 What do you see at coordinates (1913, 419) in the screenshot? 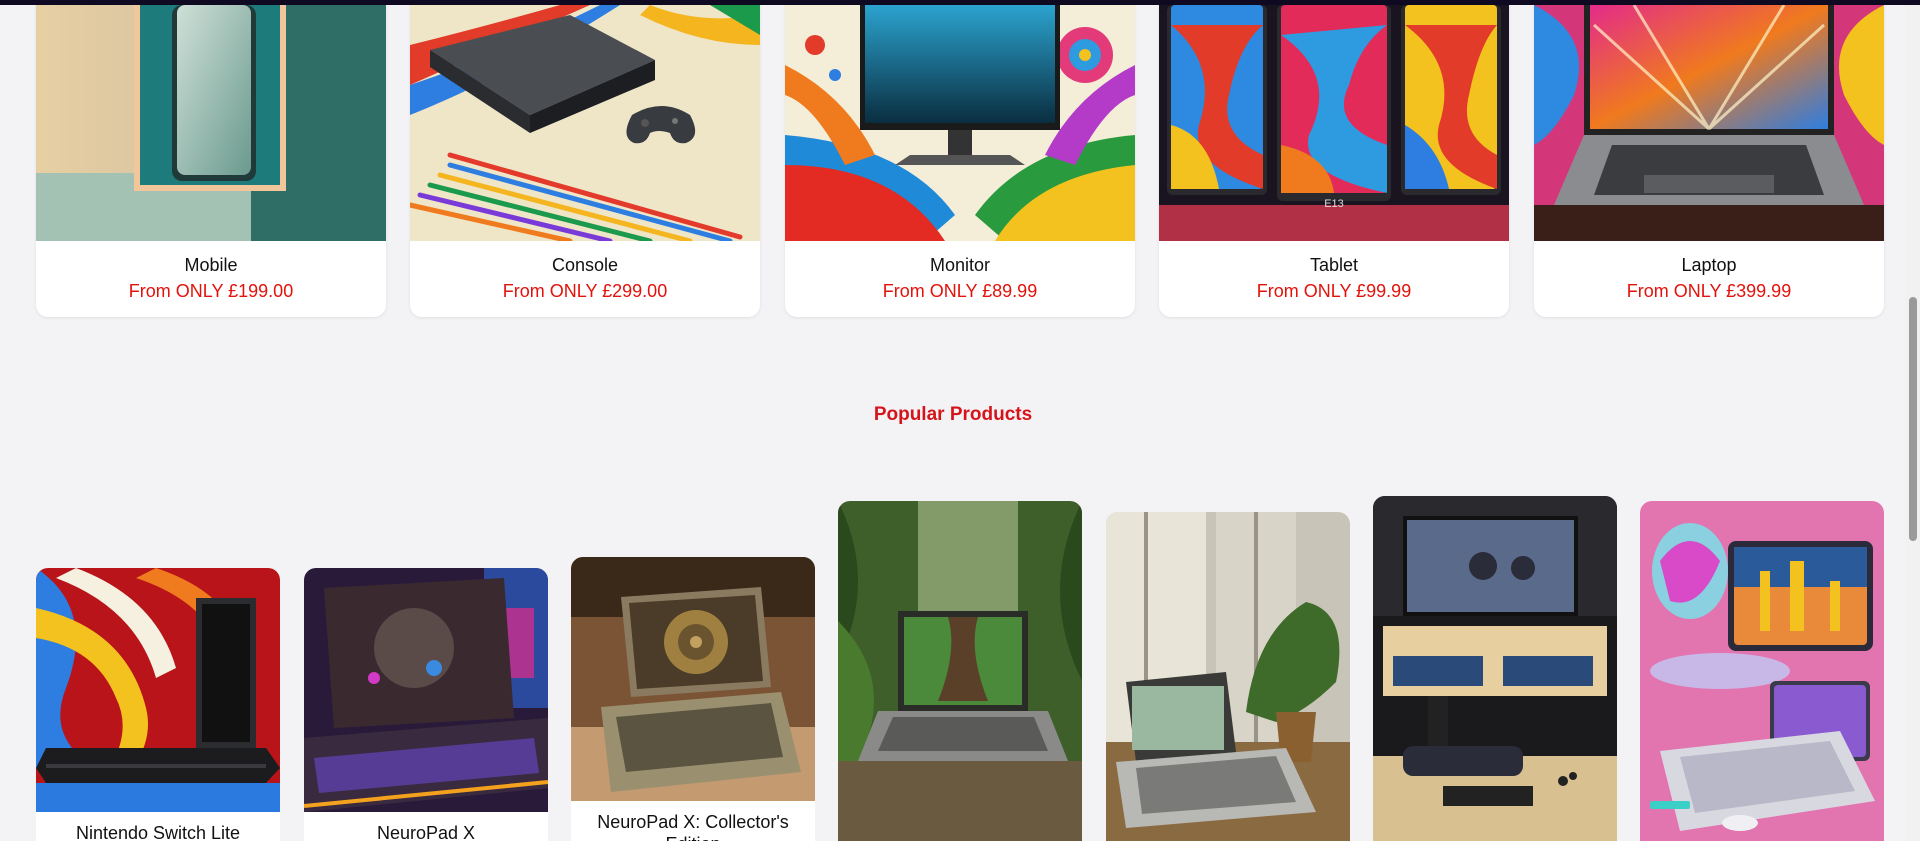
I see `scrollbar-thumb` at bounding box center [1913, 419].